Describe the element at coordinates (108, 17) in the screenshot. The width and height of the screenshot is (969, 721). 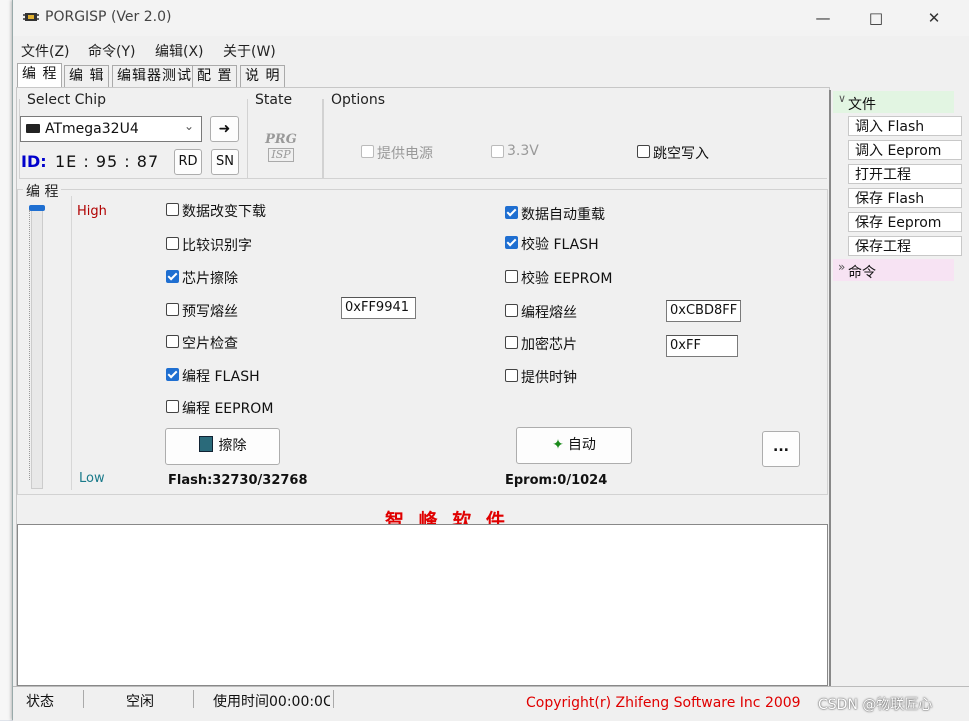
I see `window-title: PORGISP (Ver 2.0)` at that location.